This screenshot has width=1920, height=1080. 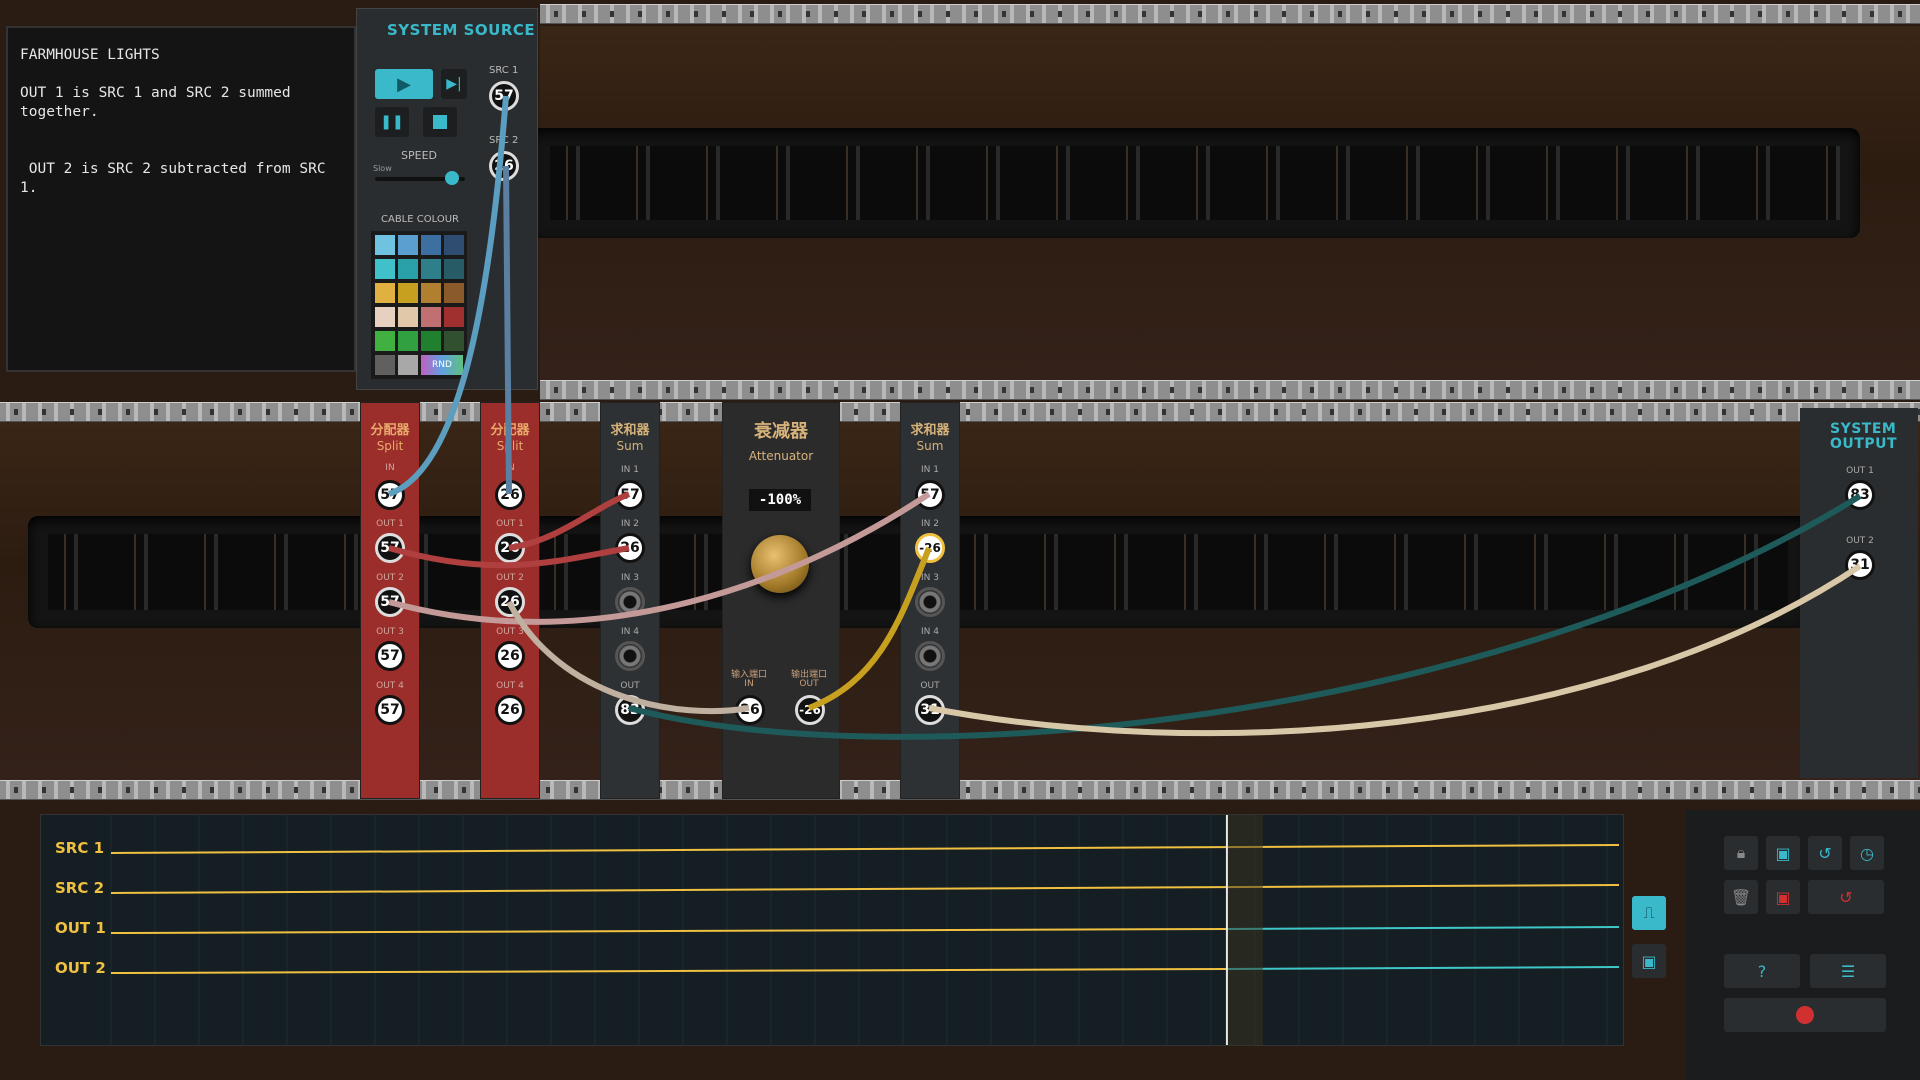 I want to click on remove-cable-button: ↺, so click(x=1846, y=897).